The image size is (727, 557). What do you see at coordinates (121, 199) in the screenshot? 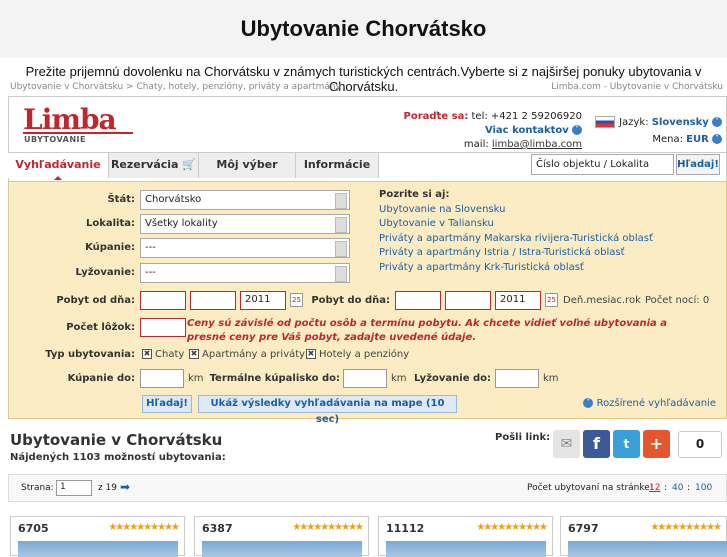
I see `country-label: Štát:` at bounding box center [121, 199].